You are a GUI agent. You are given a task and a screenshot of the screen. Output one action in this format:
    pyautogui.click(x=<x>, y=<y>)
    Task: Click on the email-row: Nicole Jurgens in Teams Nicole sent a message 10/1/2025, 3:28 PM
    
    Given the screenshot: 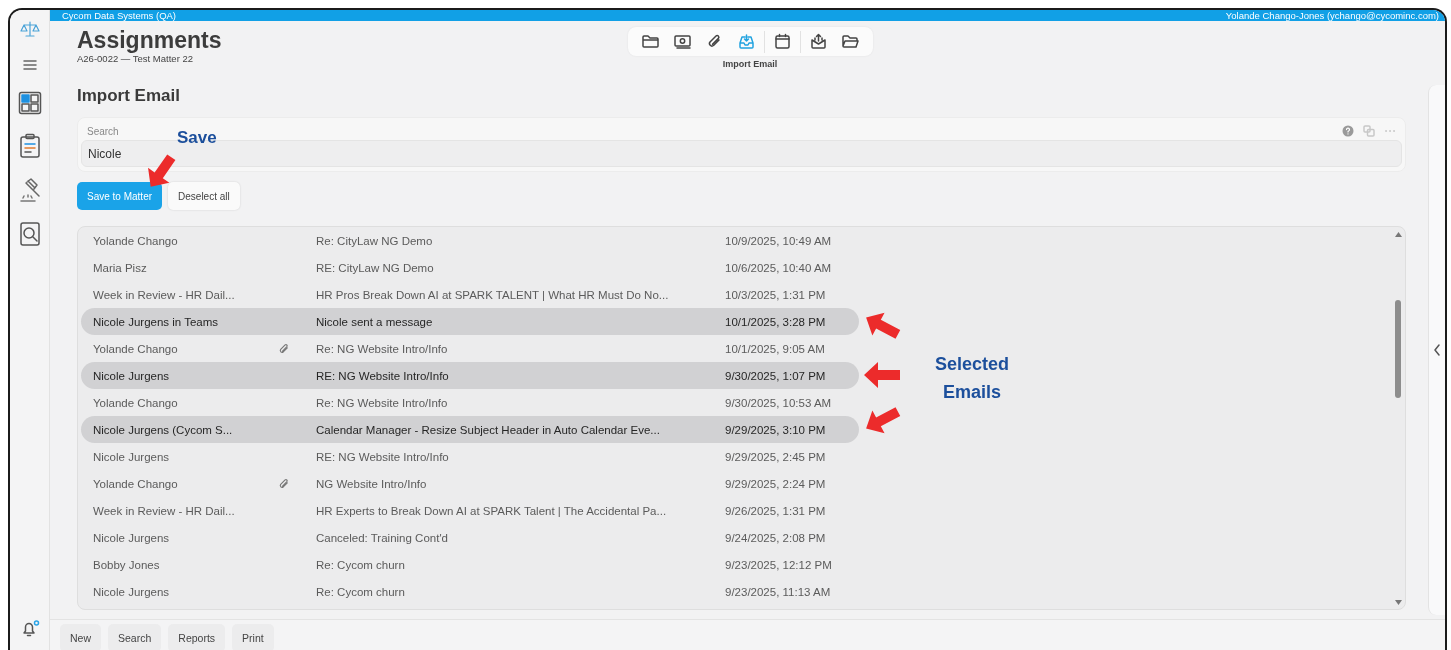 What is the action you would take?
    pyautogui.click(x=470, y=321)
    